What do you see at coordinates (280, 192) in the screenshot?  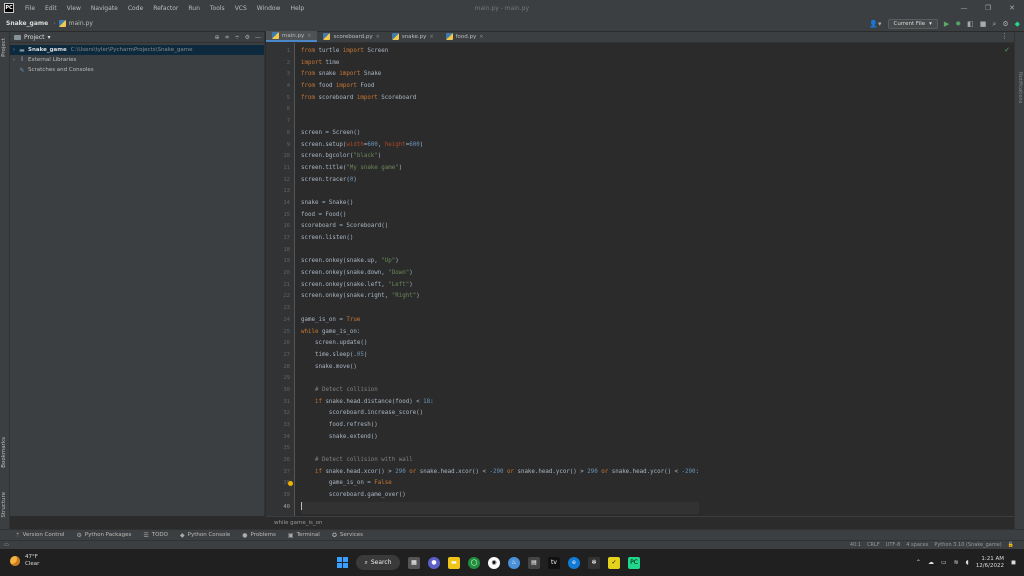 I see `line-number: 13` at bounding box center [280, 192].